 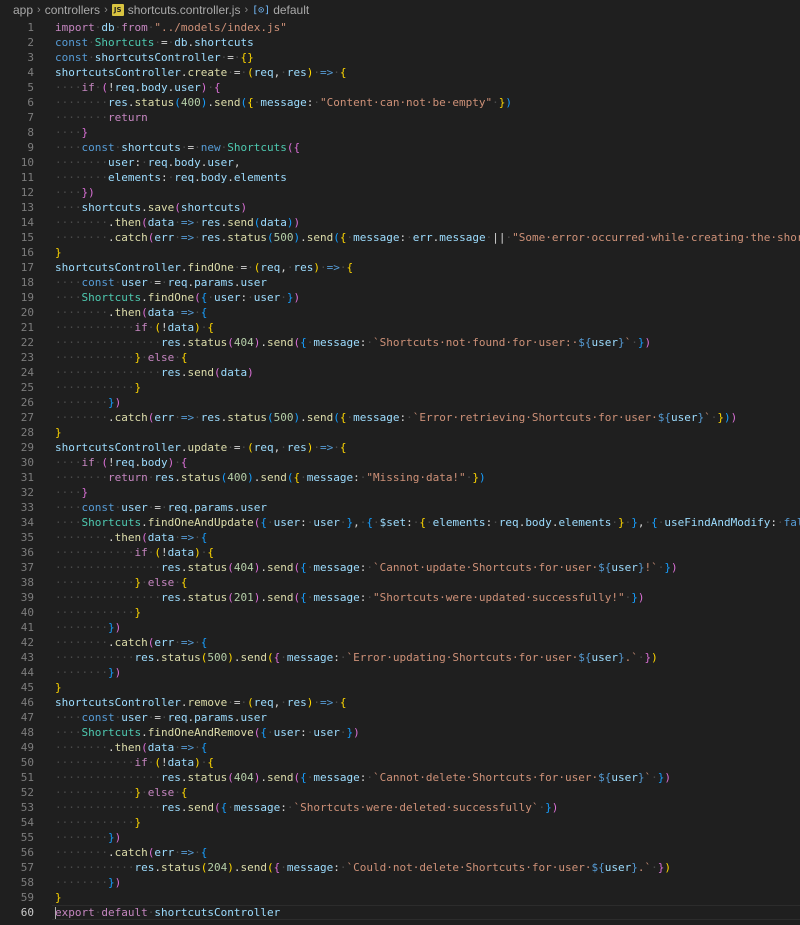 What do you see at coordinates (400, 672) in the screenshot?
I see `code-line: 44 ········})` at bounding box center [400, 672].